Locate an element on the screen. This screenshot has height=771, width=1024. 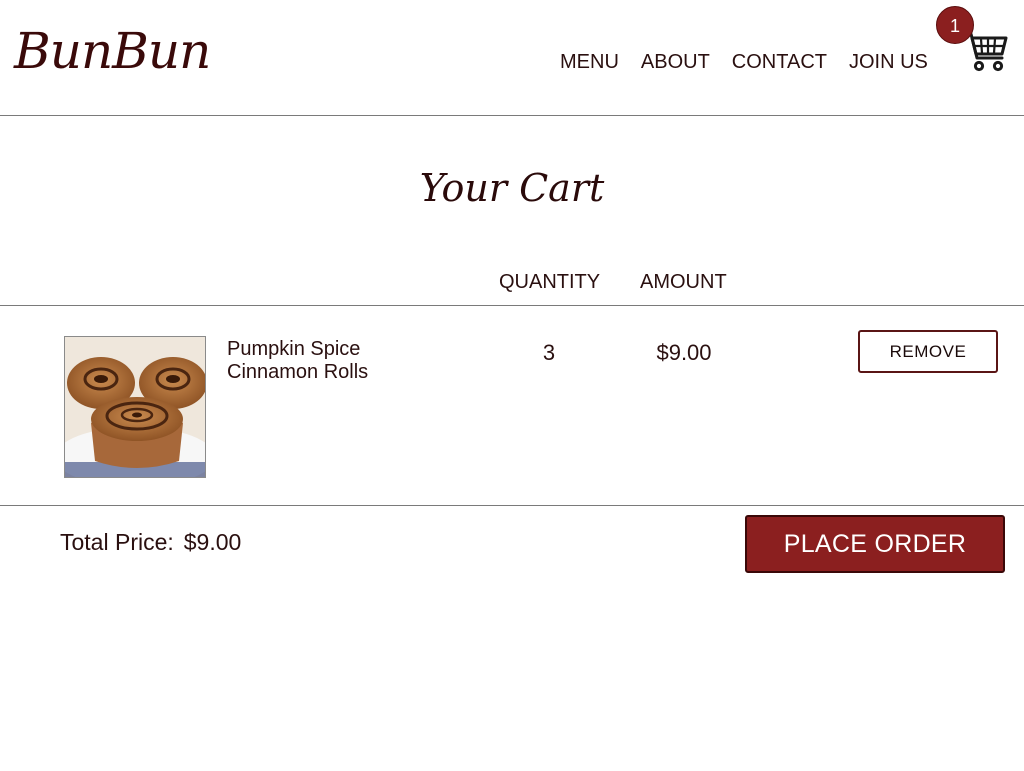
table-top-divider is located at coordinates (512, 305).